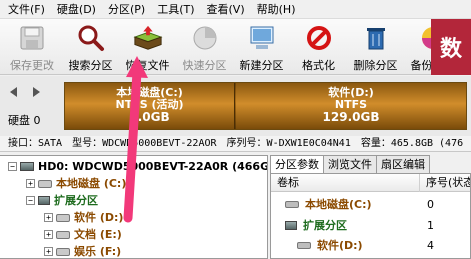 This screenshot has width=471, height=259. Describe the element at coordinates (370, 204) in the screenshot. I see `table-row: 本地磁盘(C:) 0` at that location.